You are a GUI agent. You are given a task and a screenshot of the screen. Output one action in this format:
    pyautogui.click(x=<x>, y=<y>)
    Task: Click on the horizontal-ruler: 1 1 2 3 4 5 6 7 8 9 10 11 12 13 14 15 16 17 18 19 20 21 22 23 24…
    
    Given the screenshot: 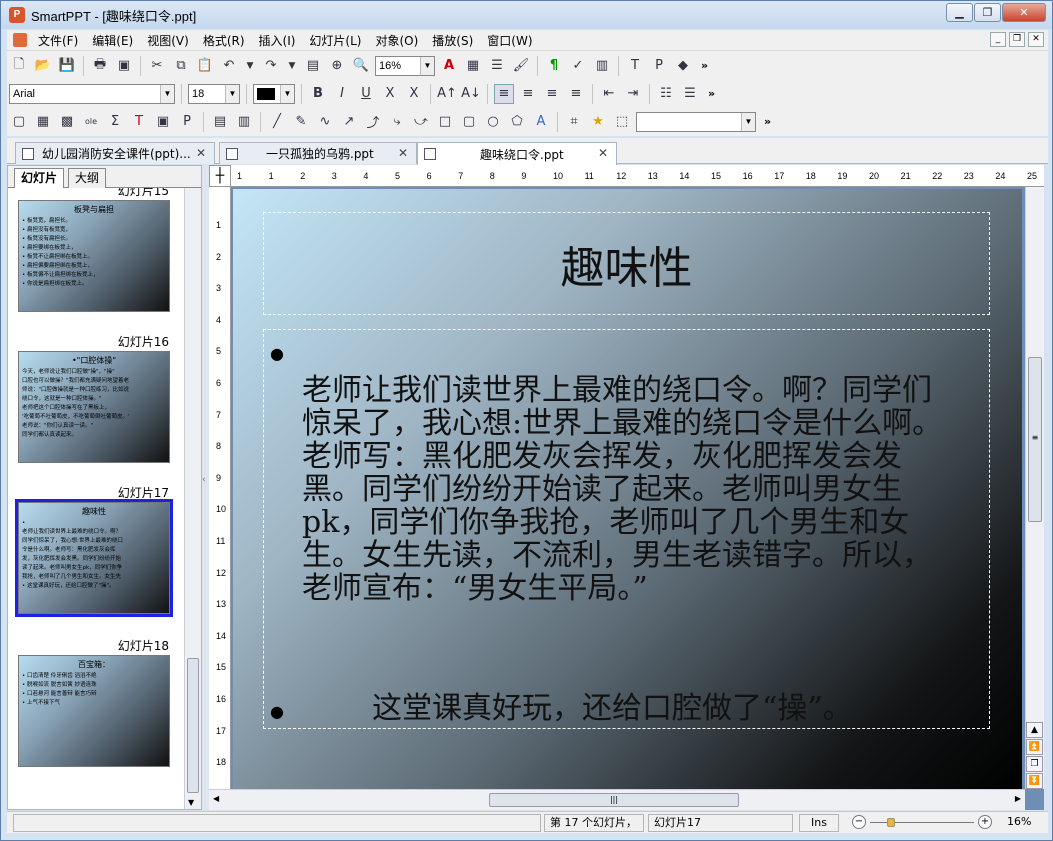 What is the action you would take?
    pyautogui.click(x=637, y=176)
    